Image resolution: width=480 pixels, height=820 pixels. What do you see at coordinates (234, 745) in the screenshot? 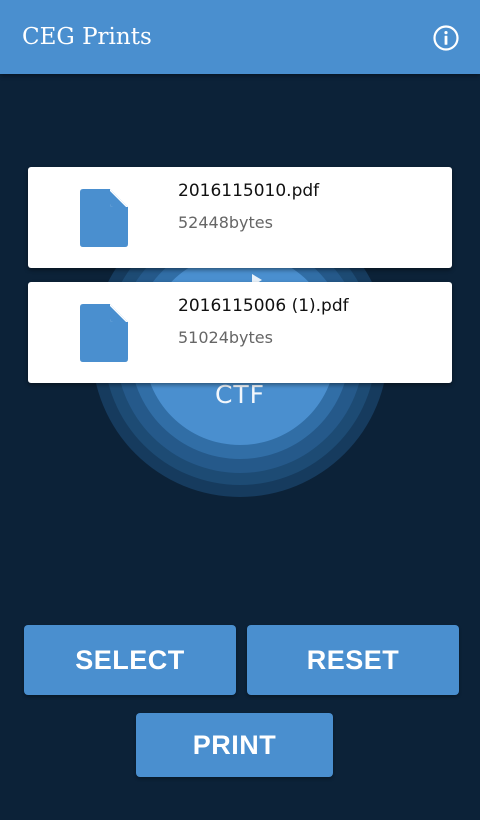
I see `print-button: PRINT` at bounding box center [234, 745].